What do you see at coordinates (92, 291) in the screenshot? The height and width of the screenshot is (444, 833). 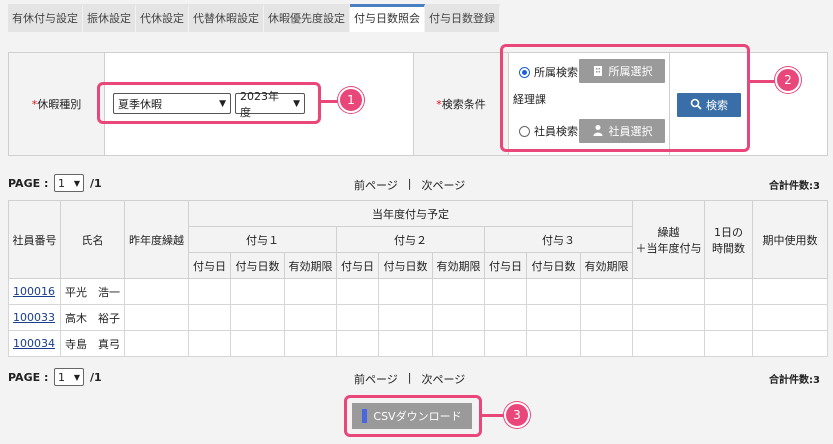 I see `name-cell: 平光 浩一` at bounding box center [92, 291].